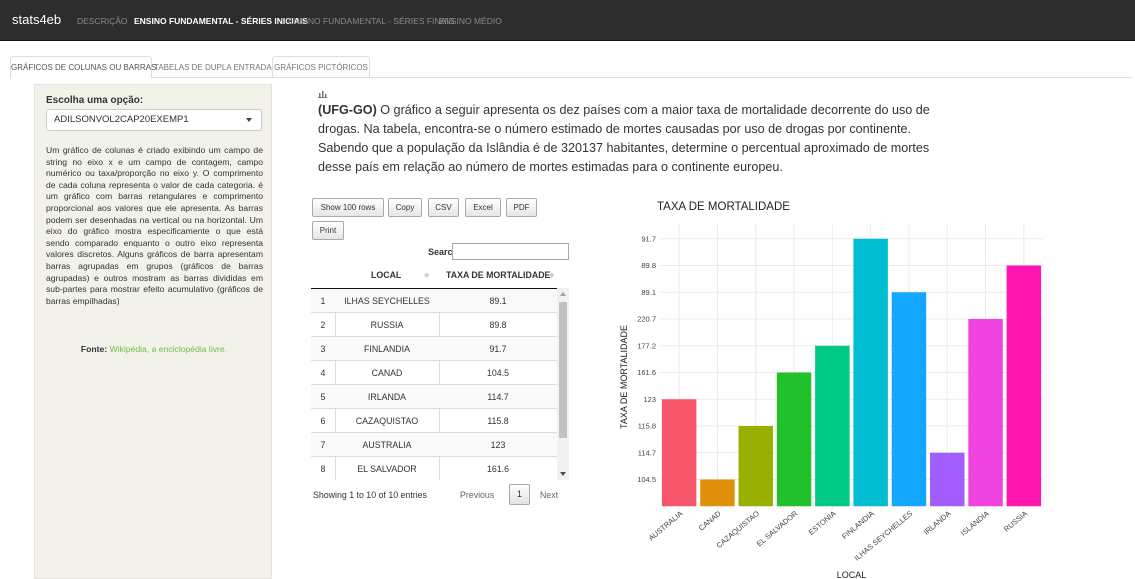  Describe the element at coordinates (221, 21) in the screenshot. I see `nav-fundamental-iniciais: ENSINO FUNDAMENTAL - SÉRIES INICIAIS` at that location.